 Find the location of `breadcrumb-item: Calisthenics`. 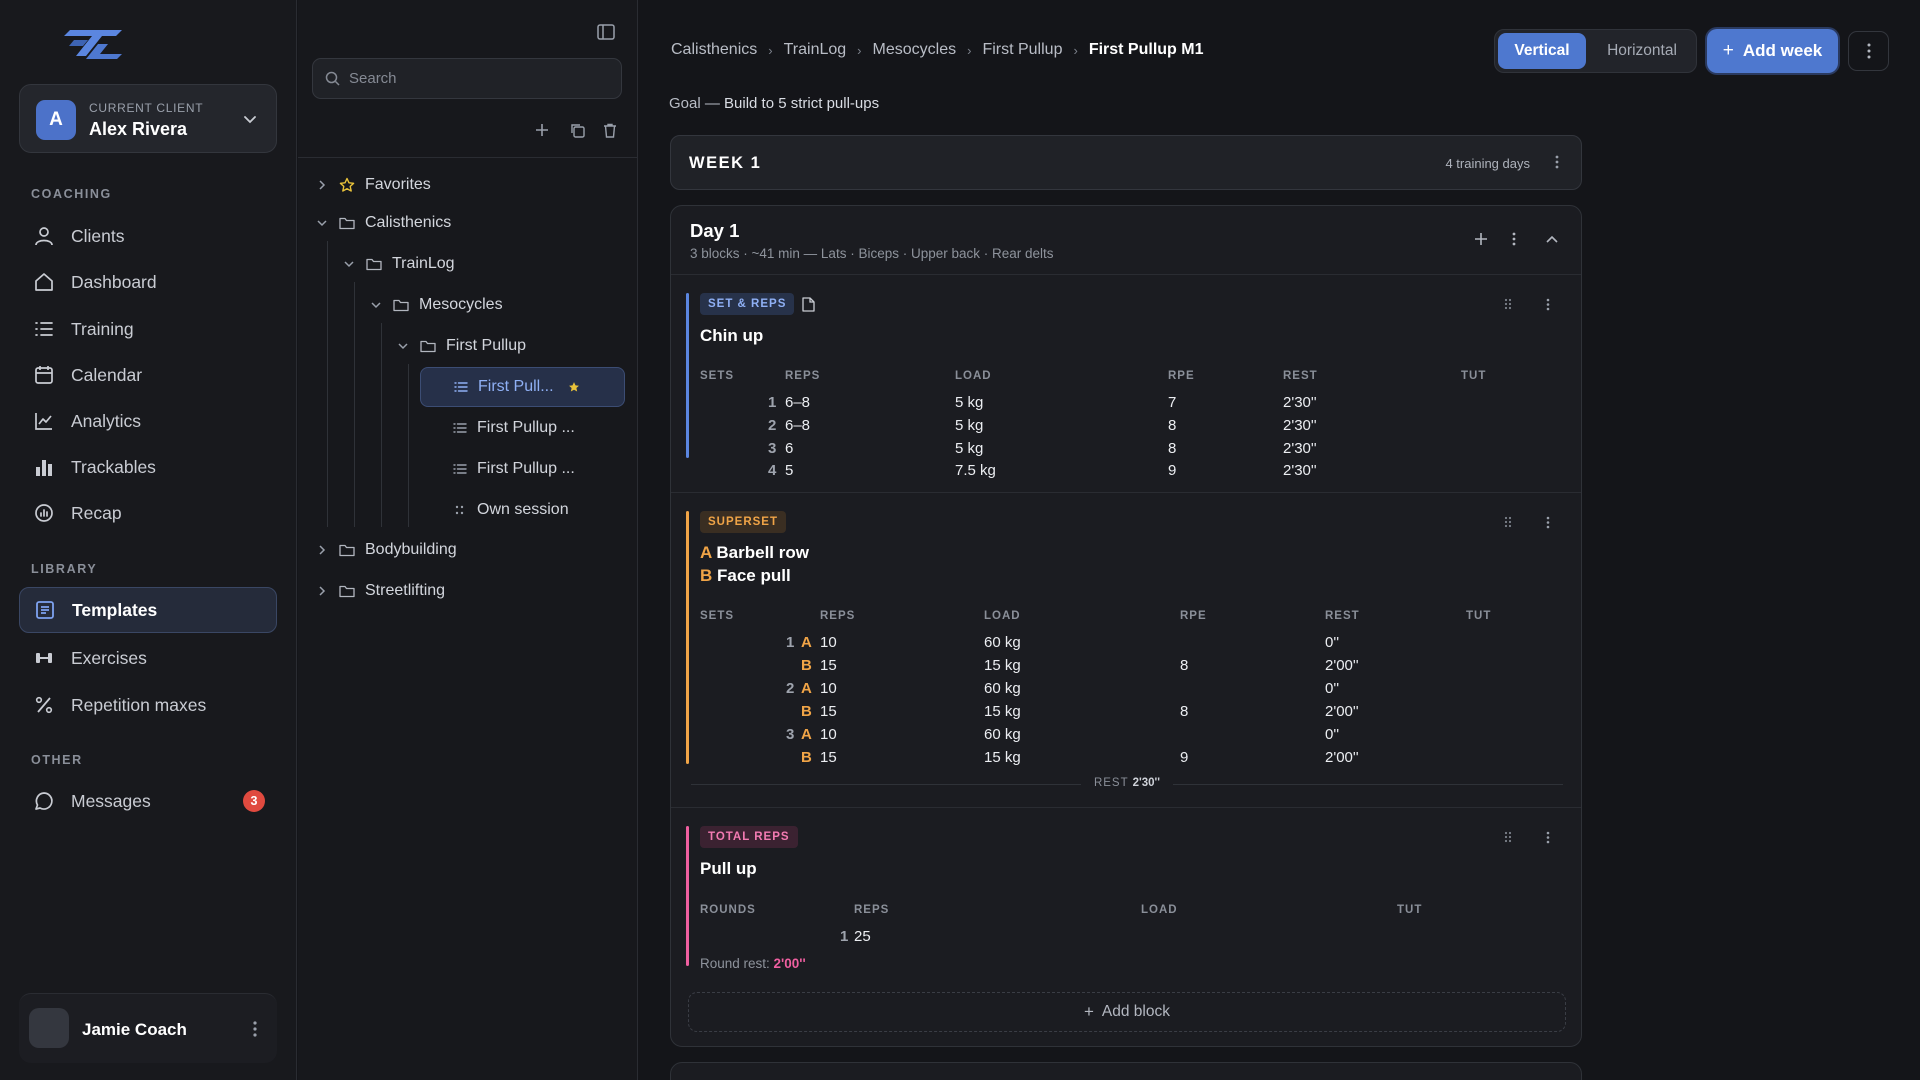

breadcrumb-item: Calisthenics is located at coordinates (714, 50).